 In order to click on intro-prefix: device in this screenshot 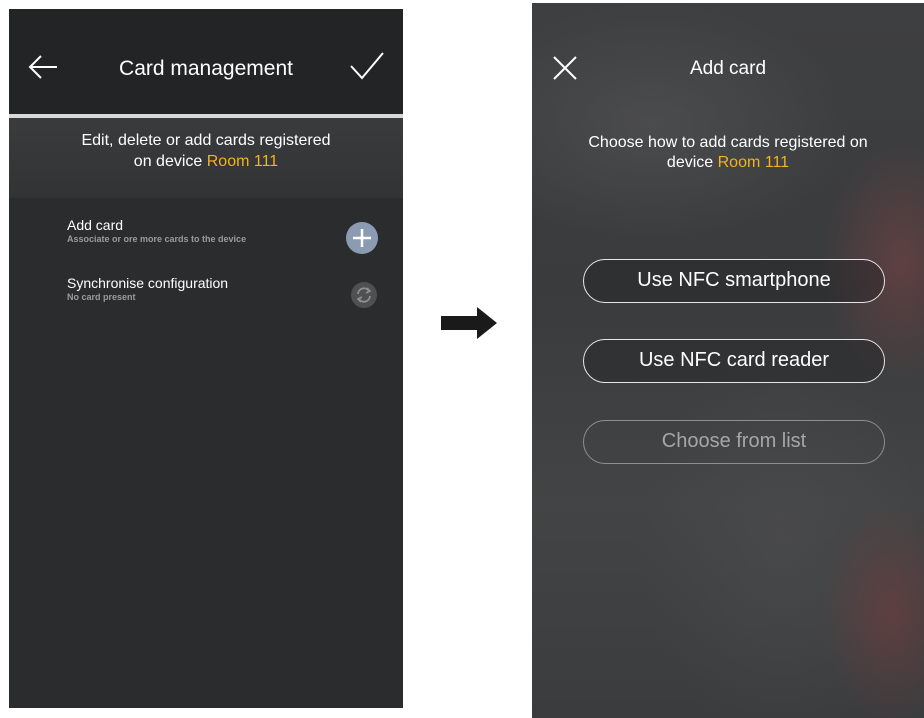, I will do `click(690, 162)`.